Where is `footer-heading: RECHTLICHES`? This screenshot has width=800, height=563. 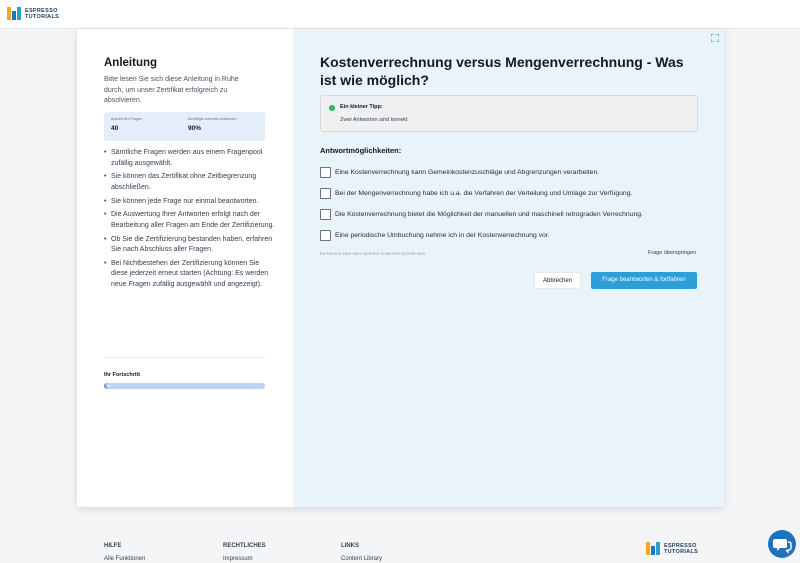 footer-heading: RECHTLICHES is located at coordinates (244, 546).